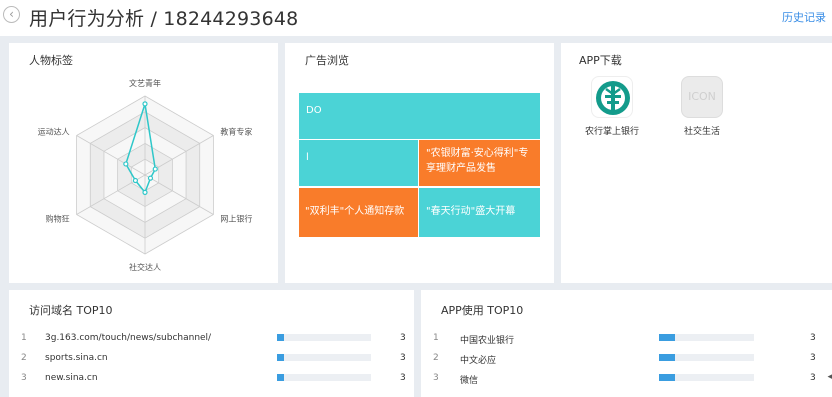 The height and width of the screenshot is (397, 832). I want to click on ranking-row: 3 new.sina.cn 3, so click(211, 379).